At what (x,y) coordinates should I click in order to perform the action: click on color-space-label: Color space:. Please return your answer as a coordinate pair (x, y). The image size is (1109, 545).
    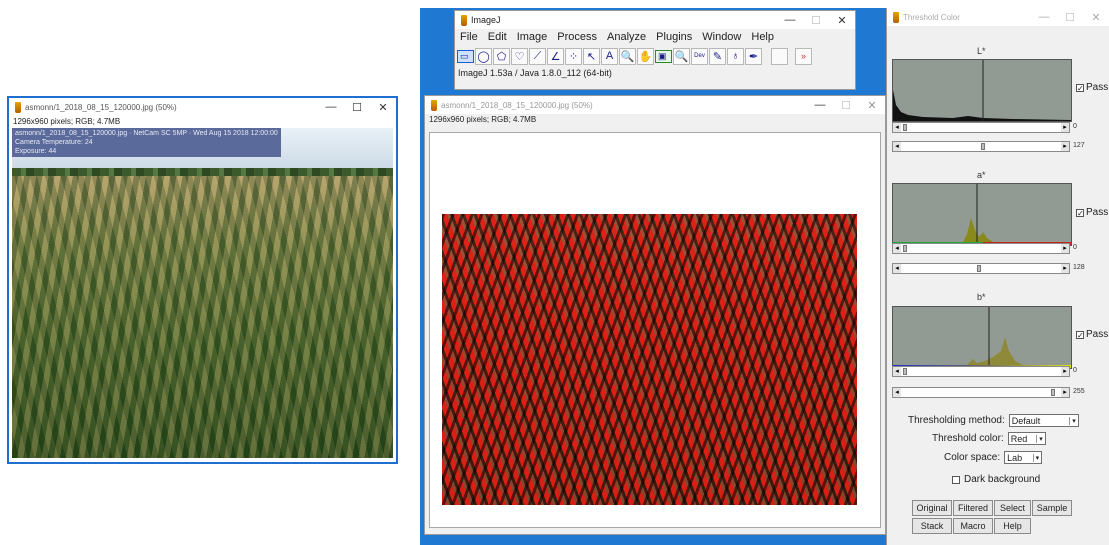
    Looking at the image, I should click on (972, 457).